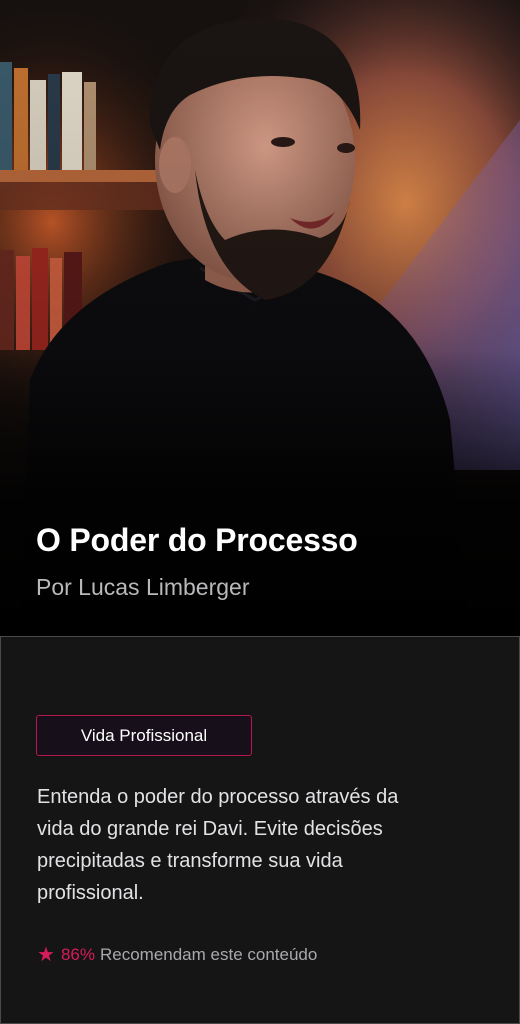 Image resolution: width=520 pixels, height=1024 pixels. What do you see at coordinates (77, 954) in the screenshot?
I see `recommendation-percent: 86%` at bounding box center [77, 954].